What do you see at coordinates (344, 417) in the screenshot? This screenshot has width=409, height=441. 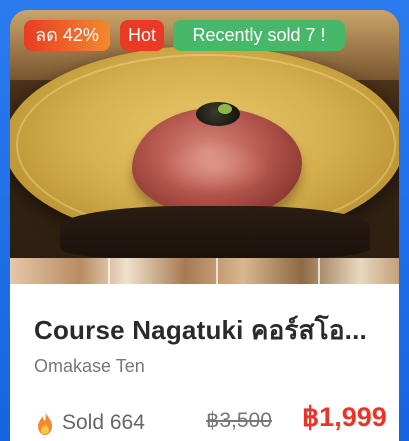 I see `sale-price: ฿1,999` at bounding box center [344, 417].